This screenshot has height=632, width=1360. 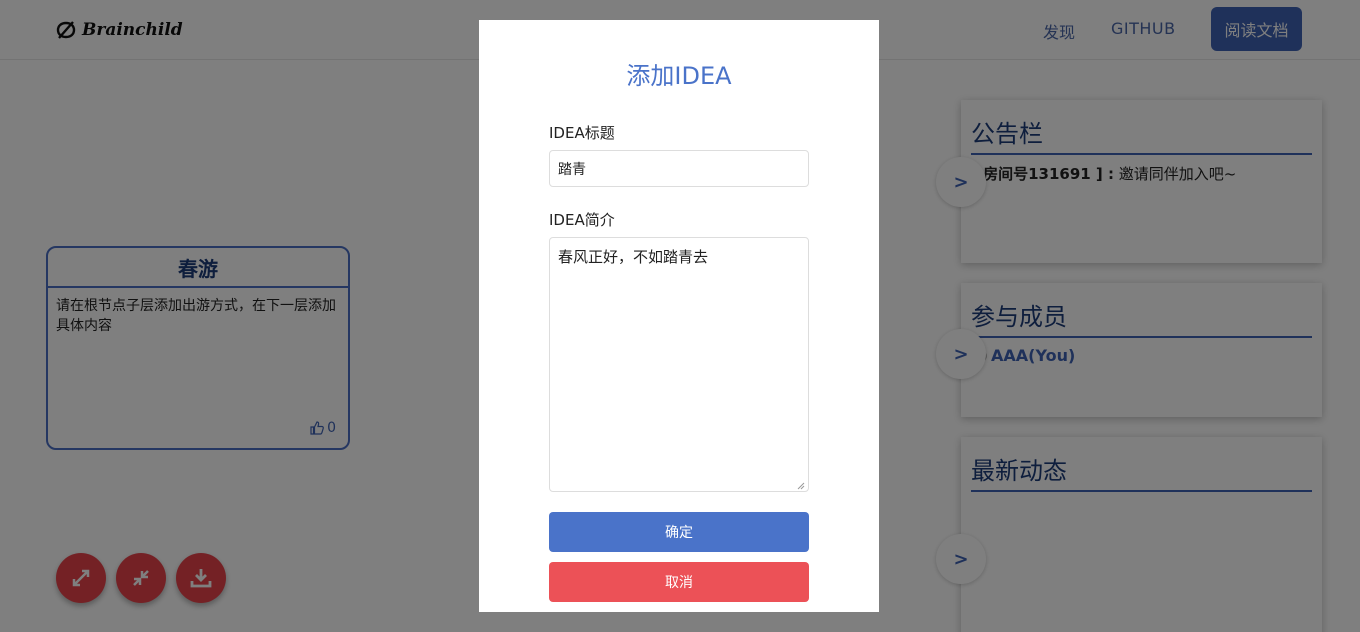 What do you see at coordinates (800, 485) in the screenshot?
I see `resize-grip-icon` at bounding box center [800, 485].